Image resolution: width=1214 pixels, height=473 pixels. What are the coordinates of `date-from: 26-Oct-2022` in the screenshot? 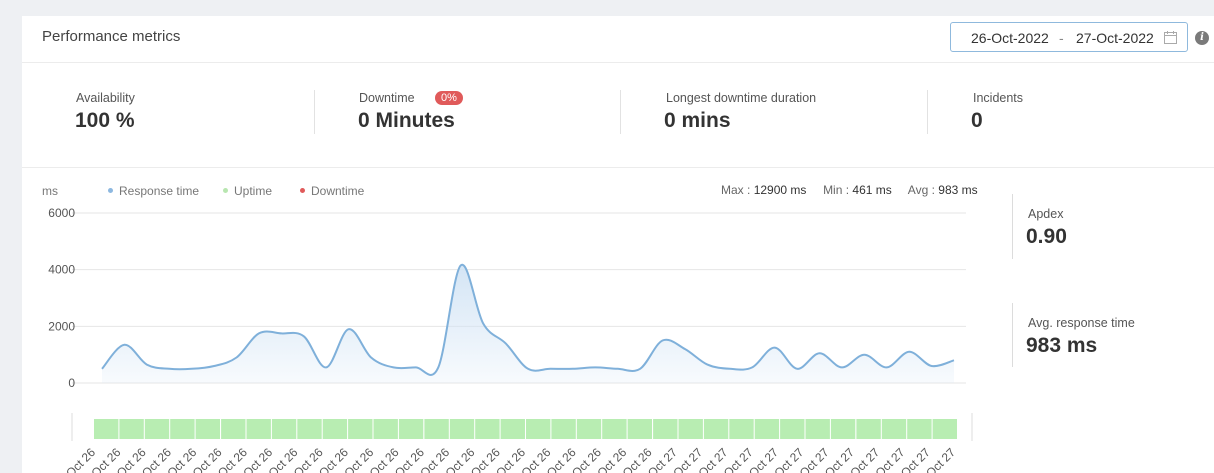 It's located at (1010, 38).